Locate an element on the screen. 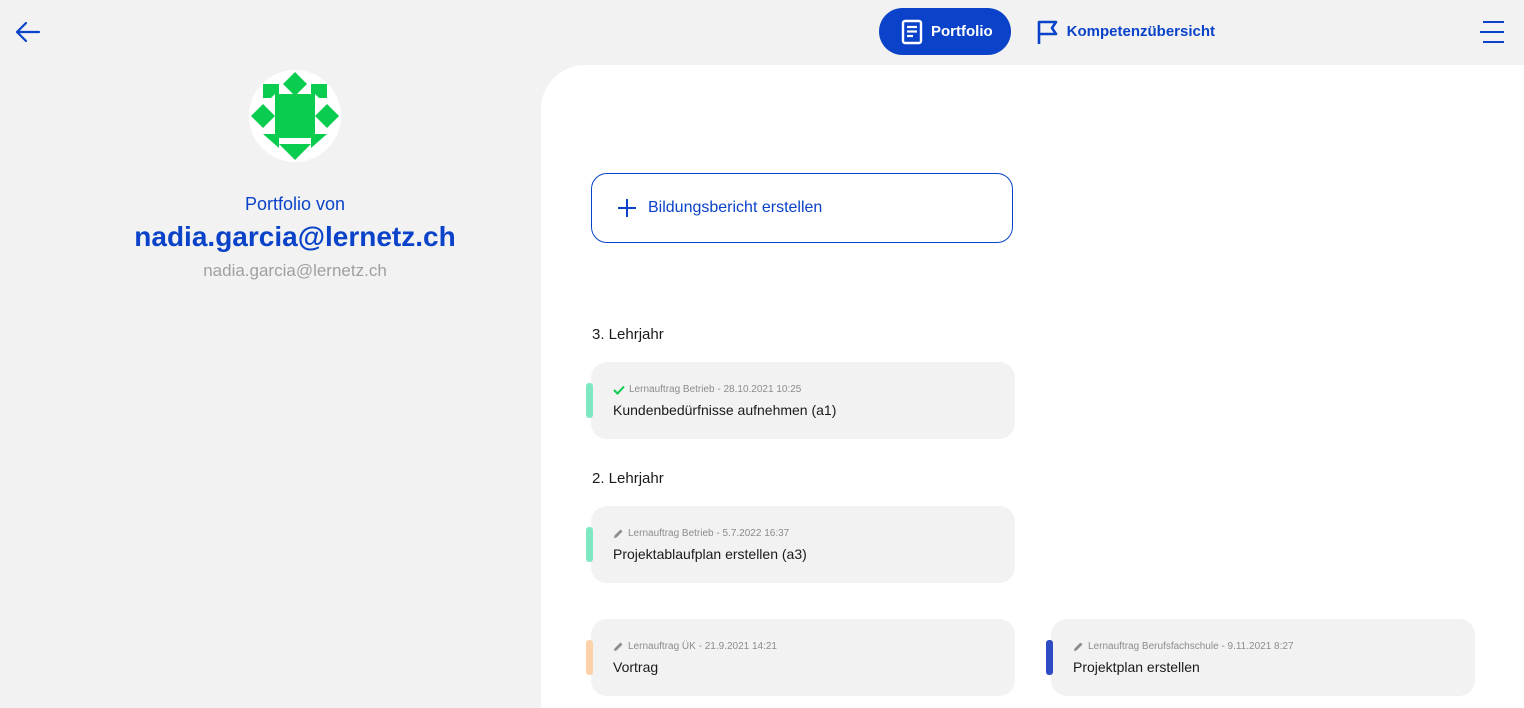 The image size is (1524, 708). section-heading: 3. Lehrjahr is located at coordinates (628, 334).